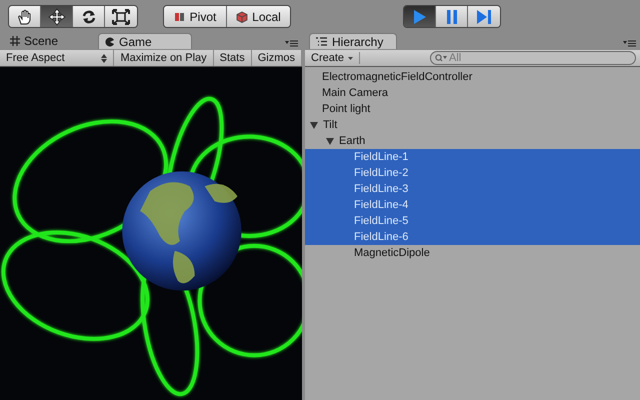 This screenshot has height=400, width=640. What do you see at coordinates (180, 17) in the screenshot?
I see `pivot-icon` at bounding box center [180, 17].